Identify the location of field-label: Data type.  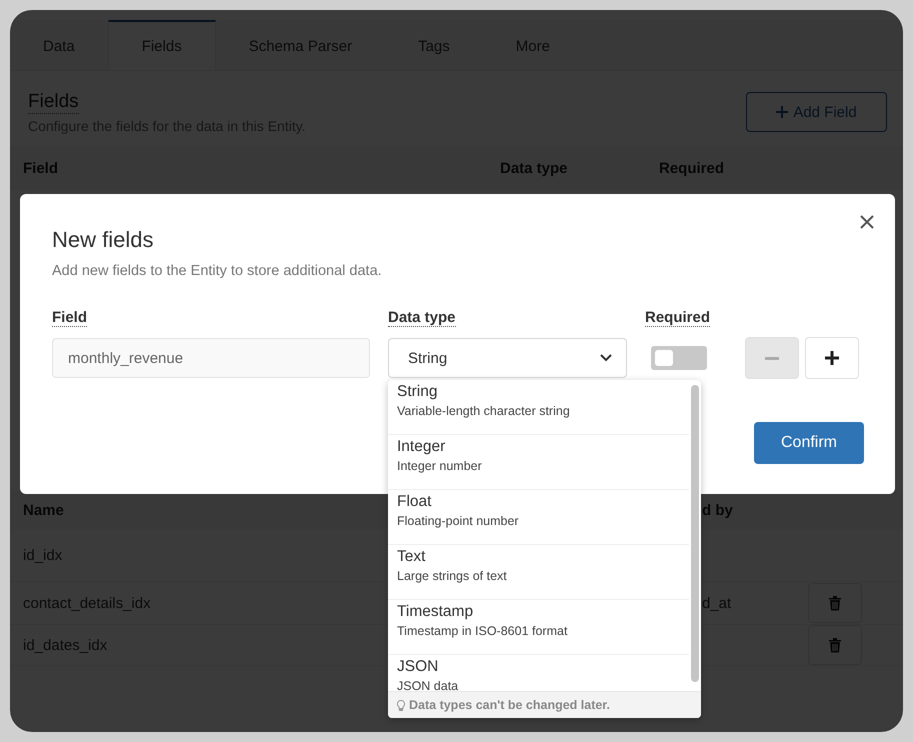
(422, 318).